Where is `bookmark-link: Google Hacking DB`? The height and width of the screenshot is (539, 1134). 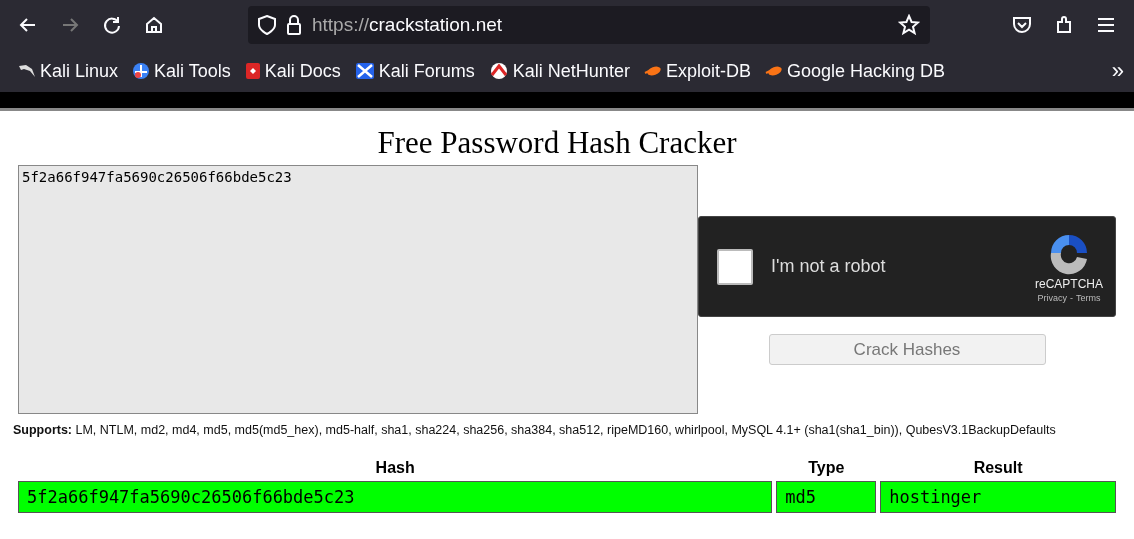 bookmark-link: Google Hacking DB is located at coordinates (854, 71).